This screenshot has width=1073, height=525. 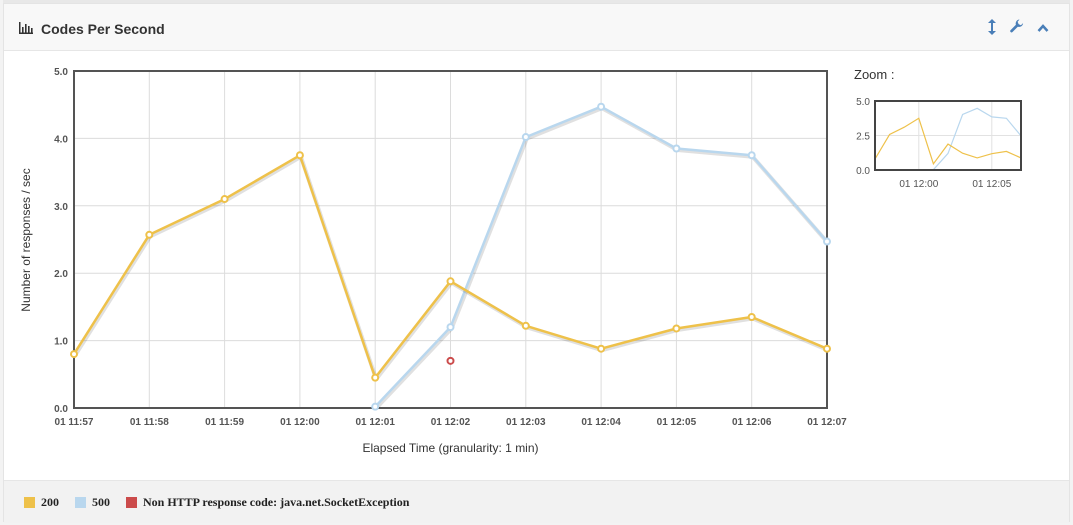 What do you see at coordinates (61, 139) in the screenshot?
I see `y-tick-label: 4.0` at bounding box center [61, 139].